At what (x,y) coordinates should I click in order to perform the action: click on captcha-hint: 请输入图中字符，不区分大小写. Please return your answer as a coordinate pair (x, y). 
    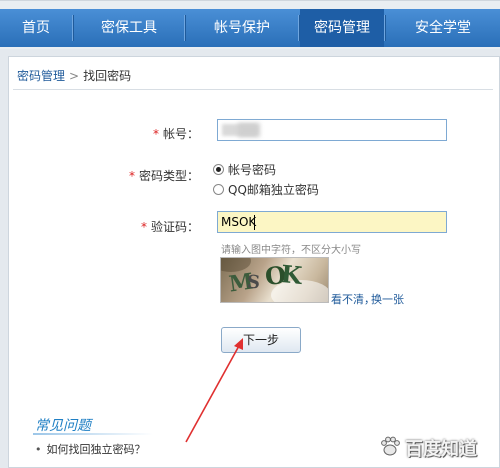
    Looking at the image, I should click on (291, 250).